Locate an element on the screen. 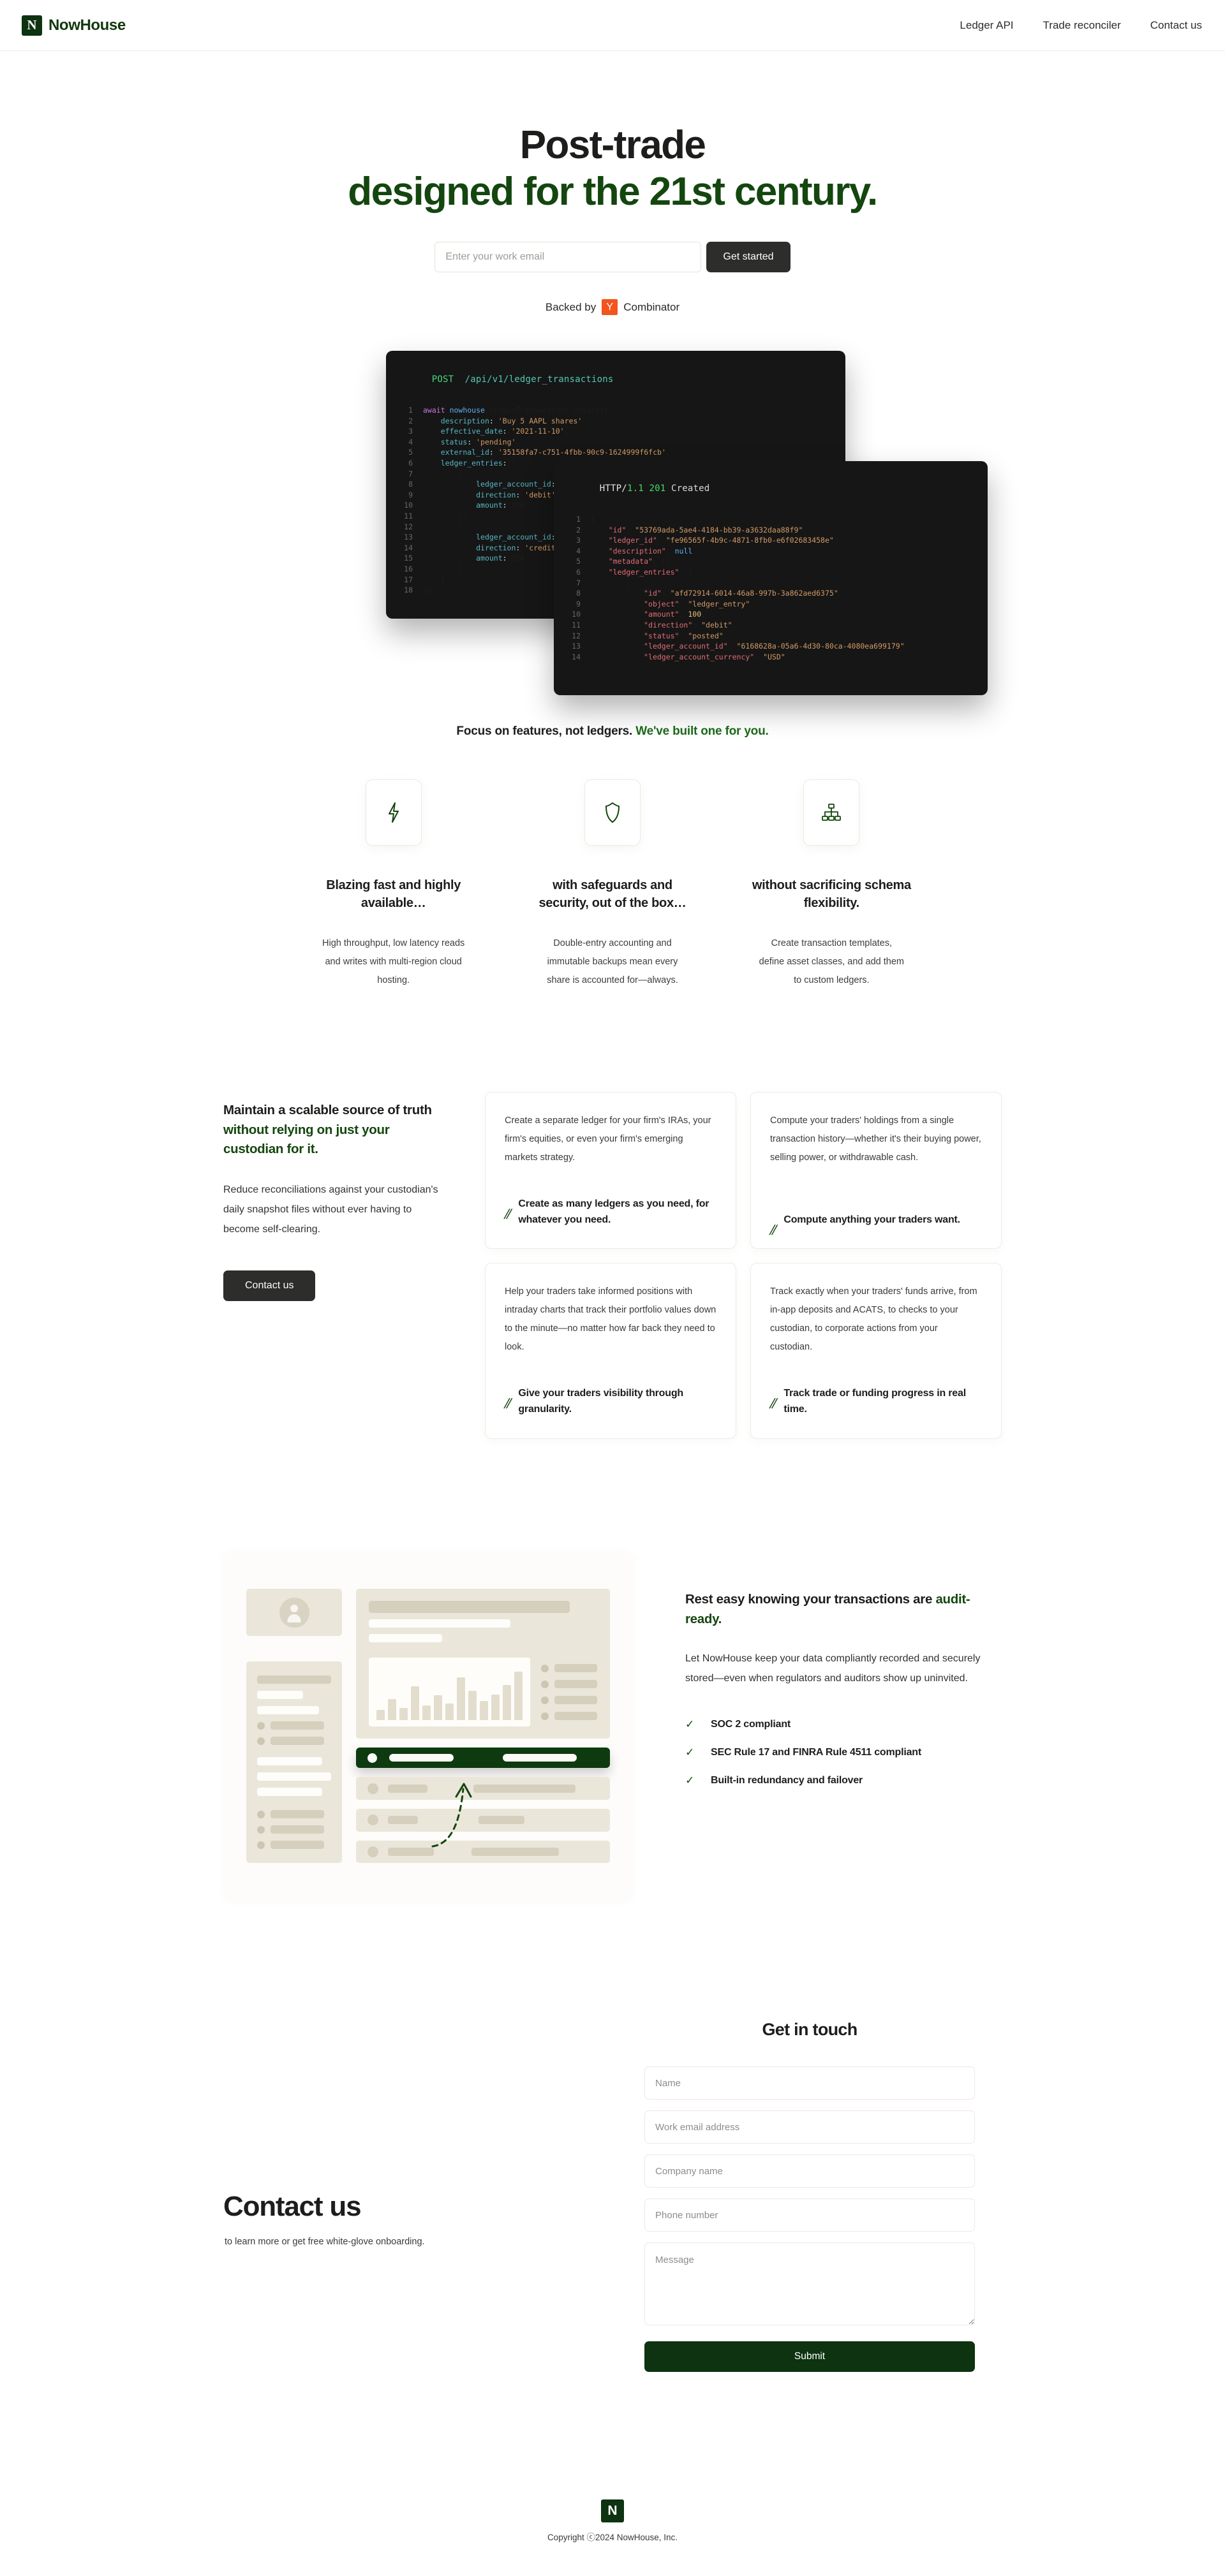 The height and width of the screenshot is (2576, 1225). main-nav: Ledger API Trade reconciler Contact us is located at coordinates (1081, 25).